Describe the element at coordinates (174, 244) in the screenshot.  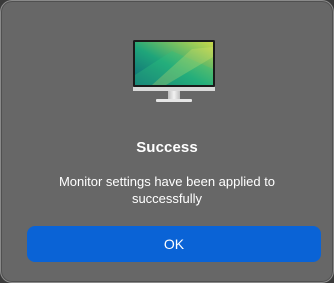
I see `ok-button: OK` at that location.